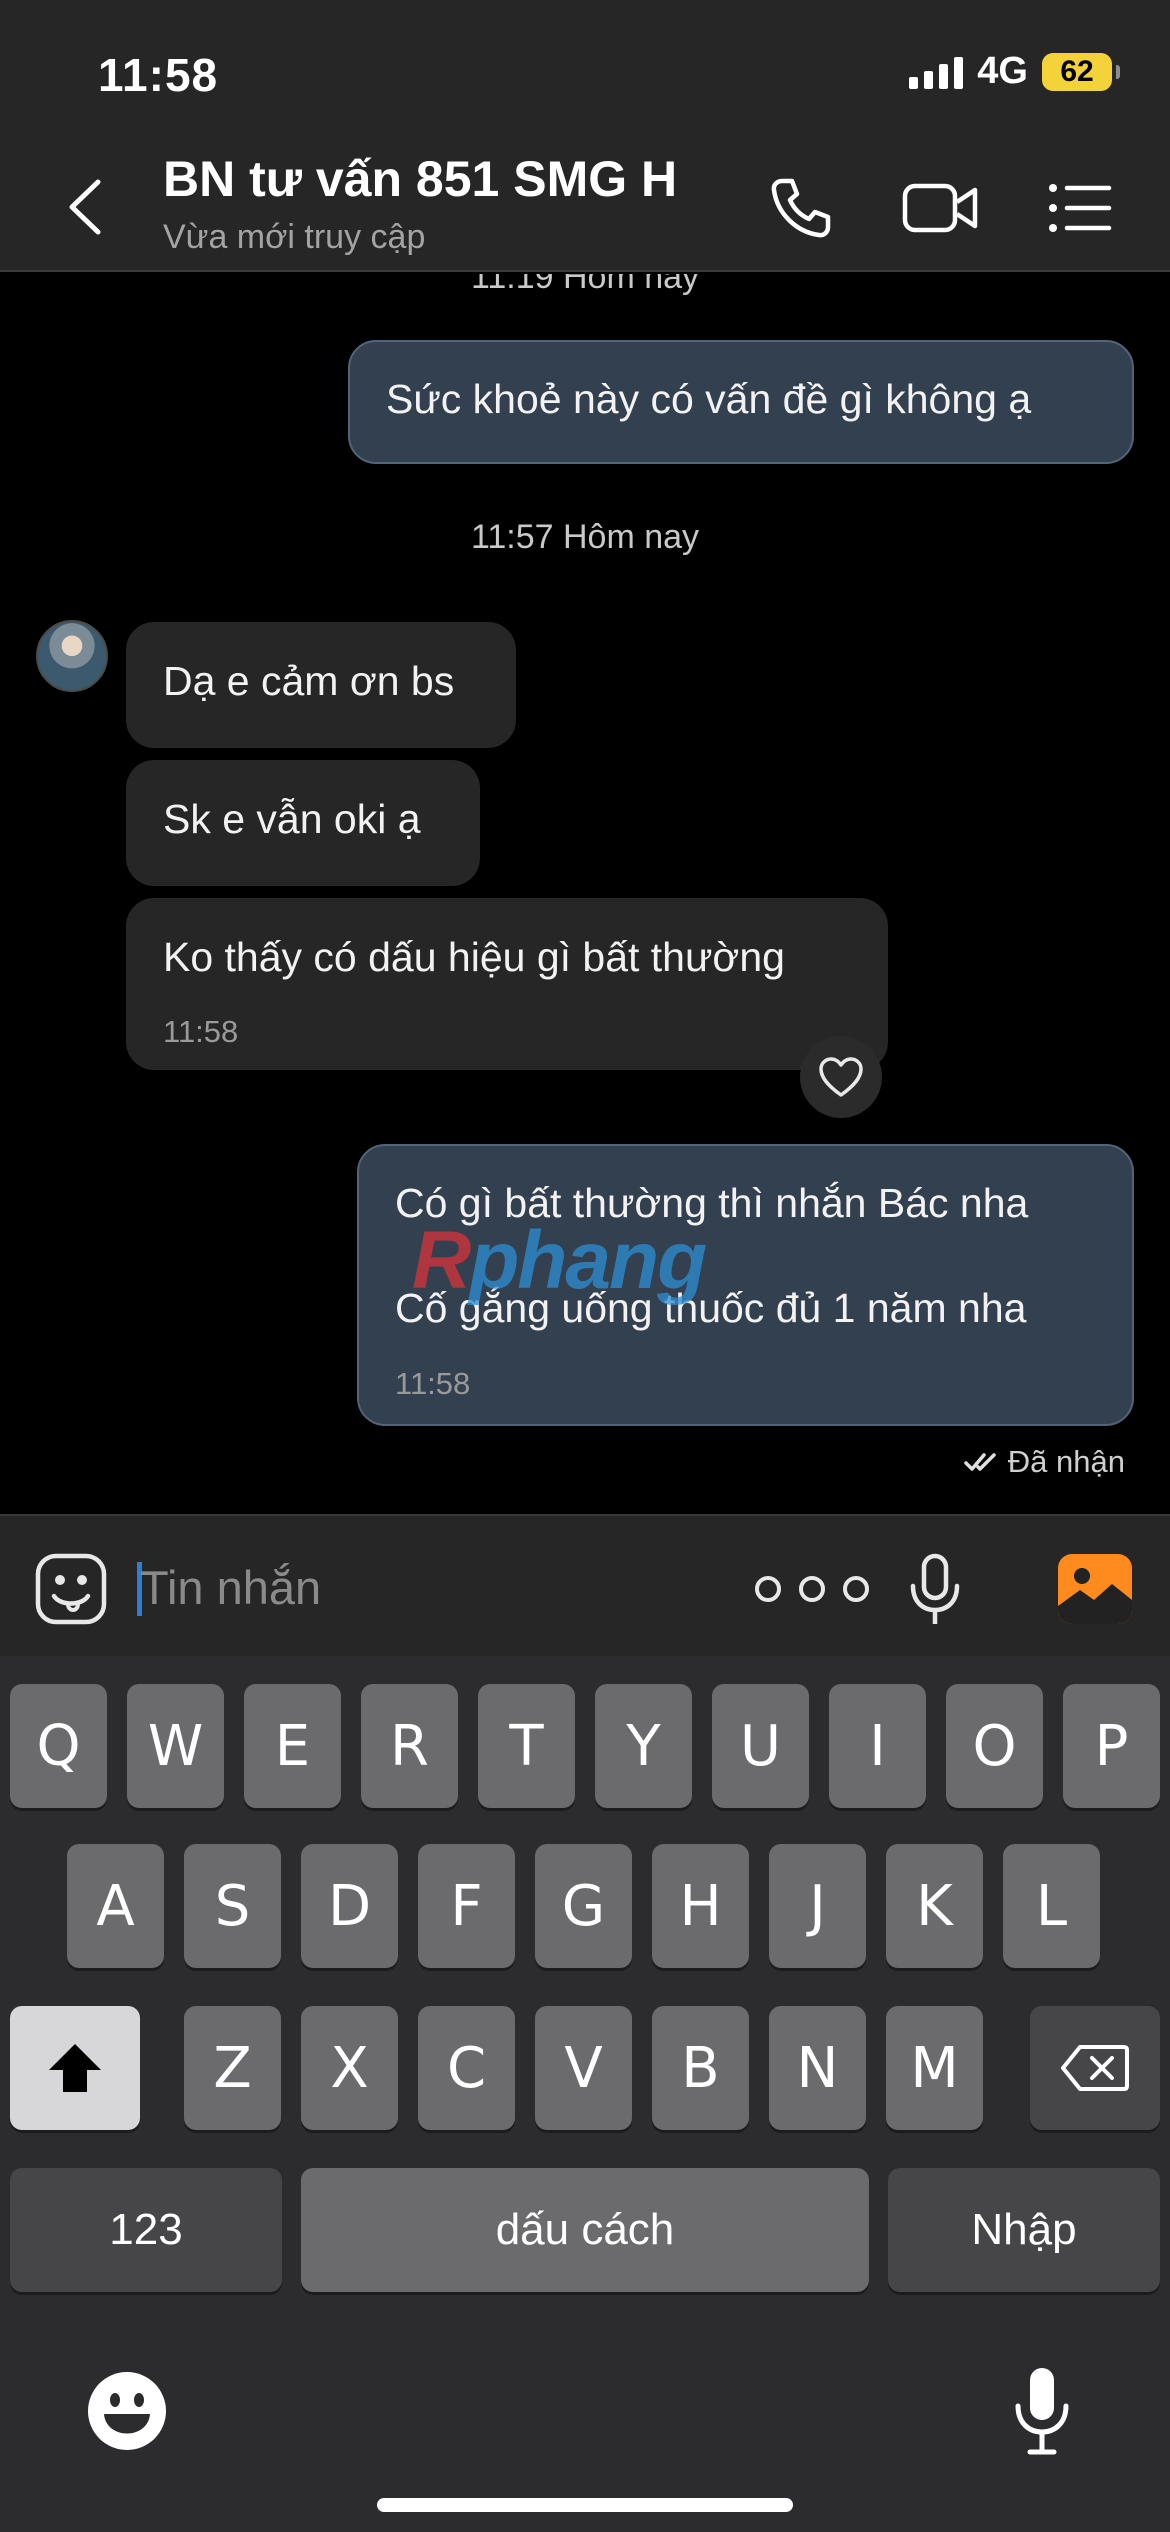 This screenshot has height=2532, width=1170. I want to click on gallery-button, so click(1095, 1589).